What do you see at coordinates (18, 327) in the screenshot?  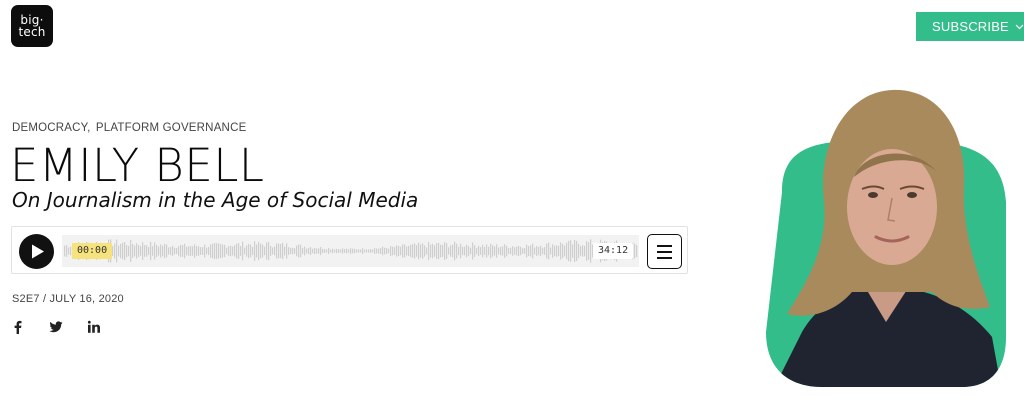 I see `facebook-icon` at bounding box center [18, 327].